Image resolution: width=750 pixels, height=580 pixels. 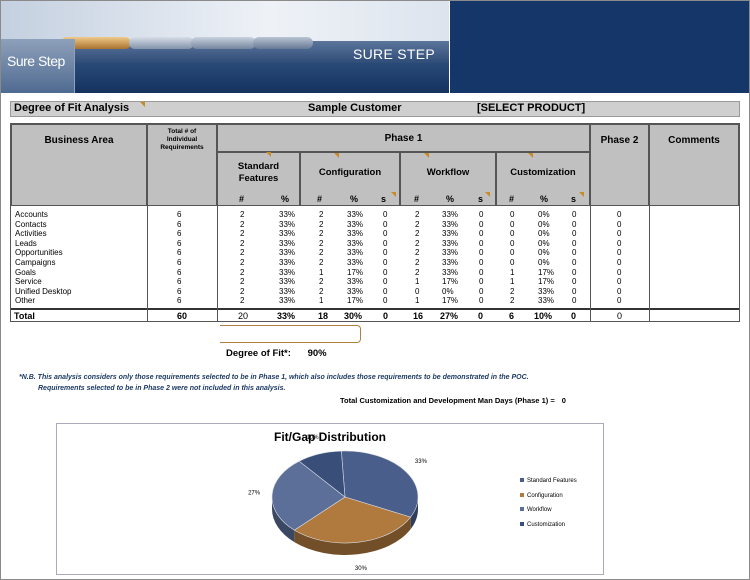 I want to click on cell-cf_p: 17%, so click(x=355, y=301).